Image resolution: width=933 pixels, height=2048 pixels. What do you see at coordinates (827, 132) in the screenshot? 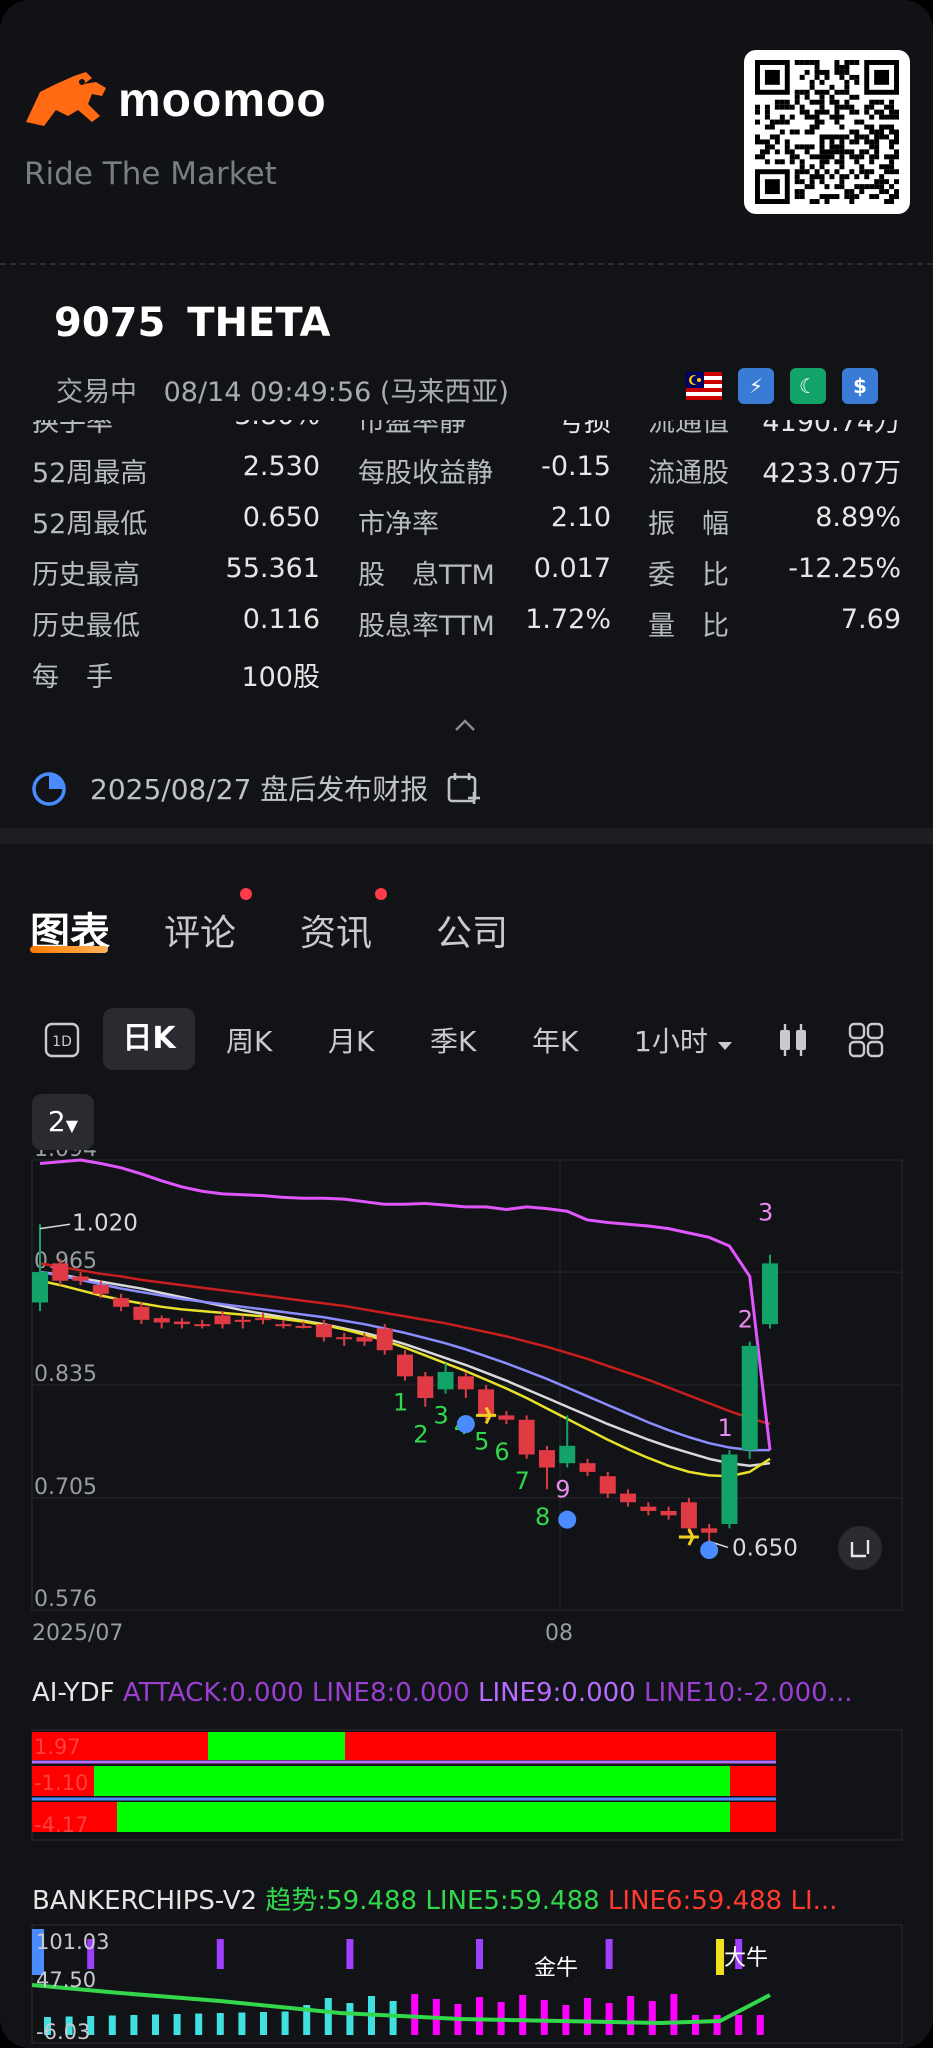
I see `qr-code` at bounding box center [827, 132].